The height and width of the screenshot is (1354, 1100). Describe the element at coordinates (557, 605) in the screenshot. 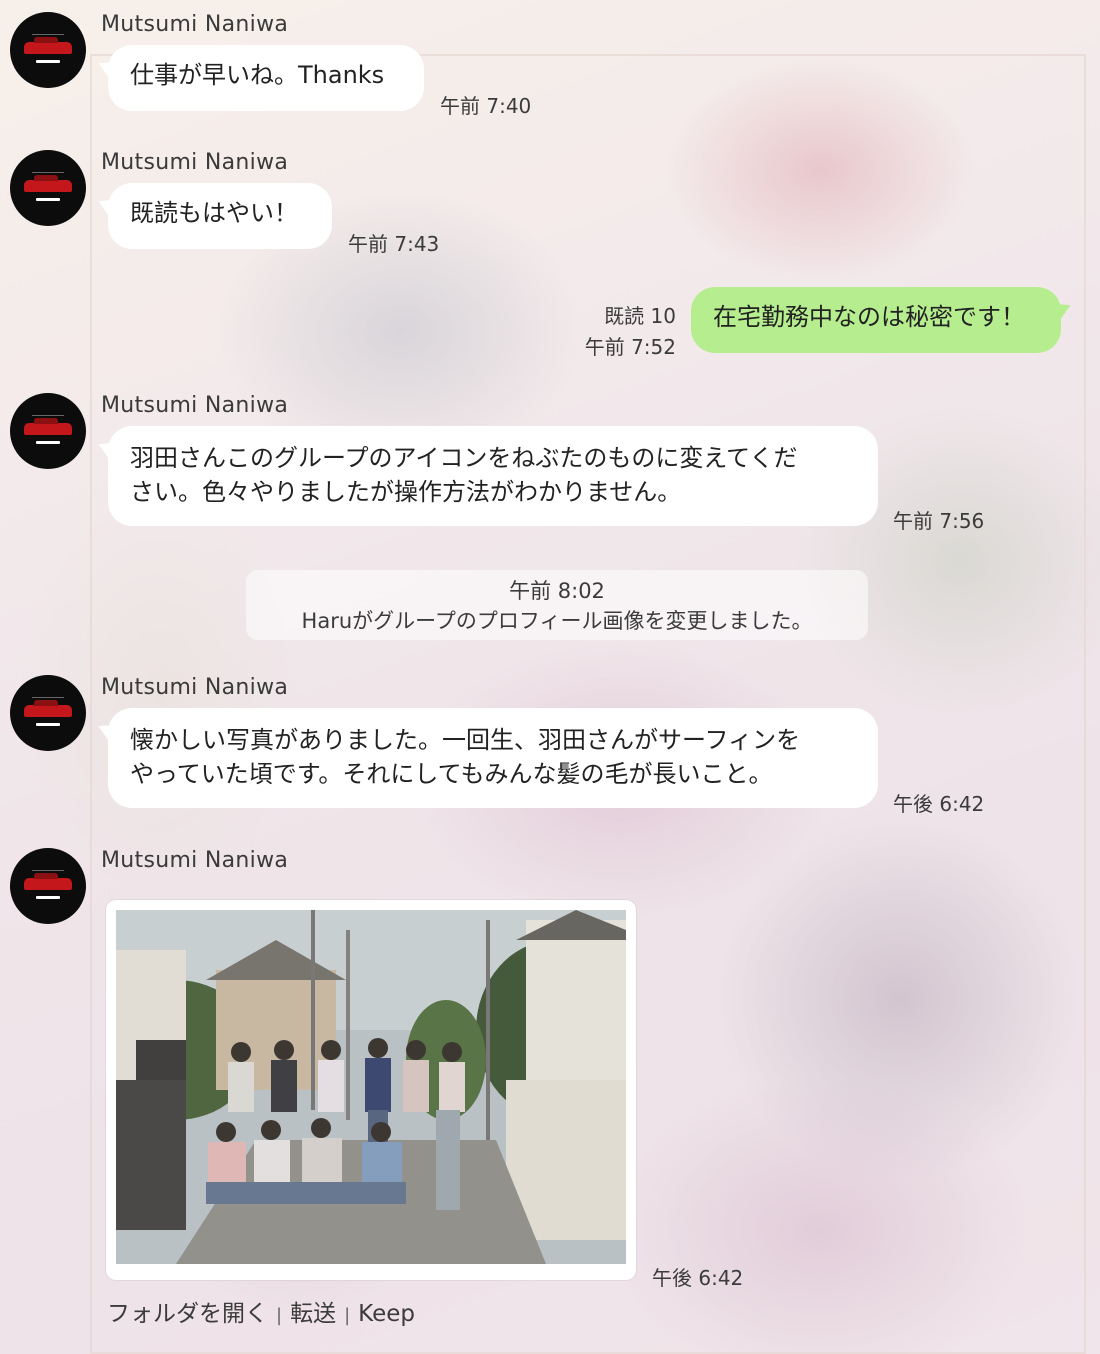

I see `system-notice: 午前 8:02 Haruがグループのプロフィール画像を変更しました。` at that location.